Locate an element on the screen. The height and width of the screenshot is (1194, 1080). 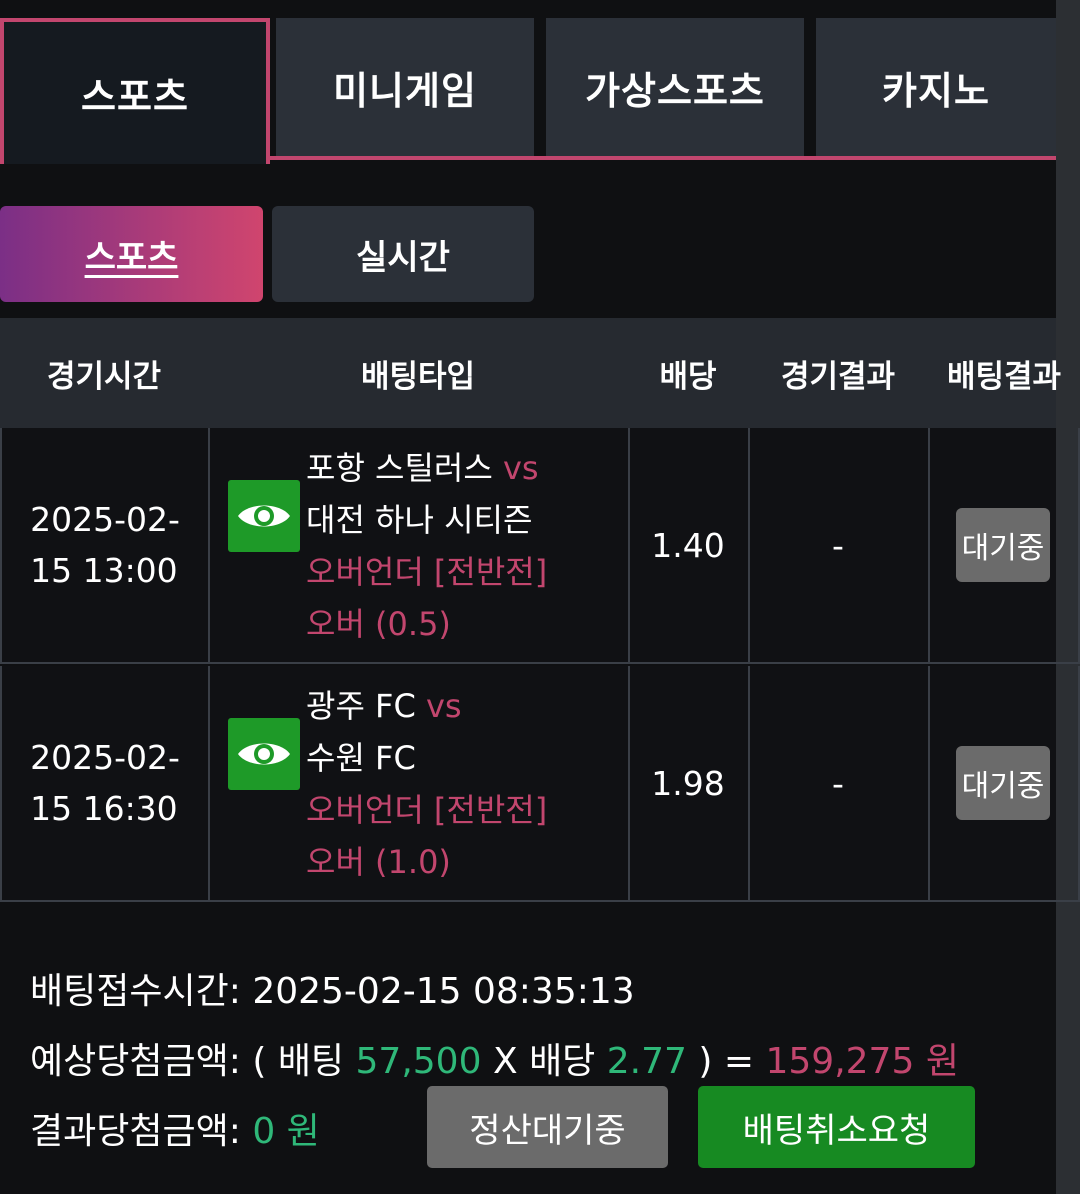
expected-win-label: 예상당첨금액: is located at coordinates (135, 1061).